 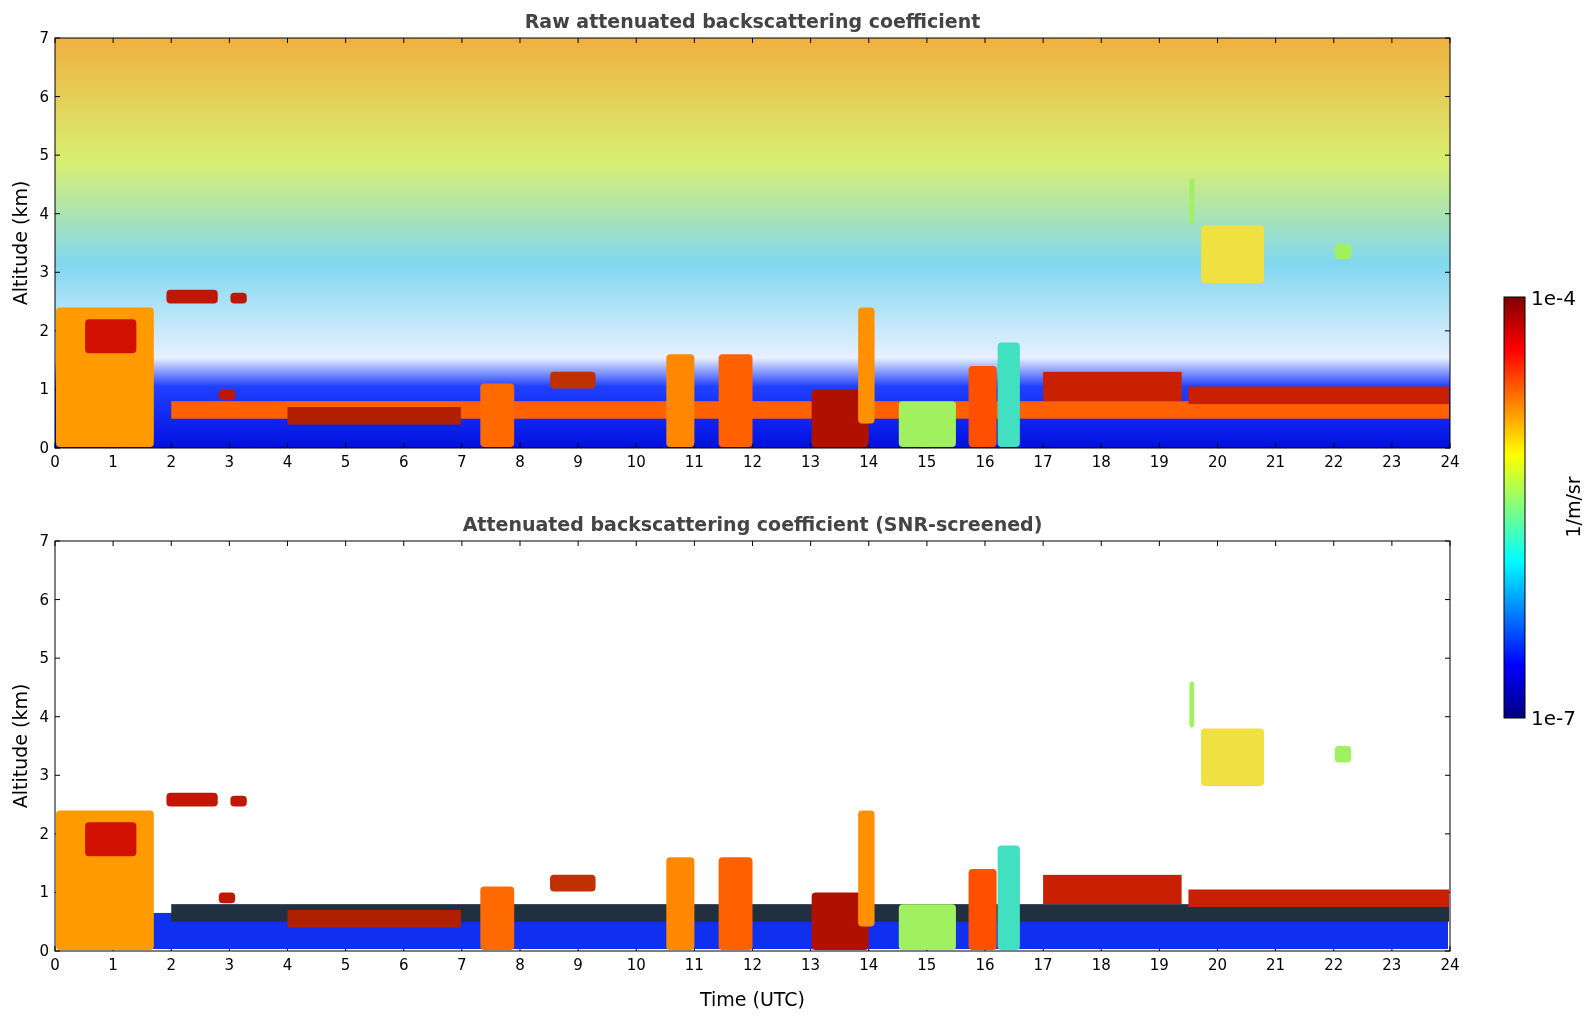 What do you see at coordinates (1553, 298) in the screenshot?
I see `colorbar-max-label: 1e-4` at bounding box center [1553, 298].